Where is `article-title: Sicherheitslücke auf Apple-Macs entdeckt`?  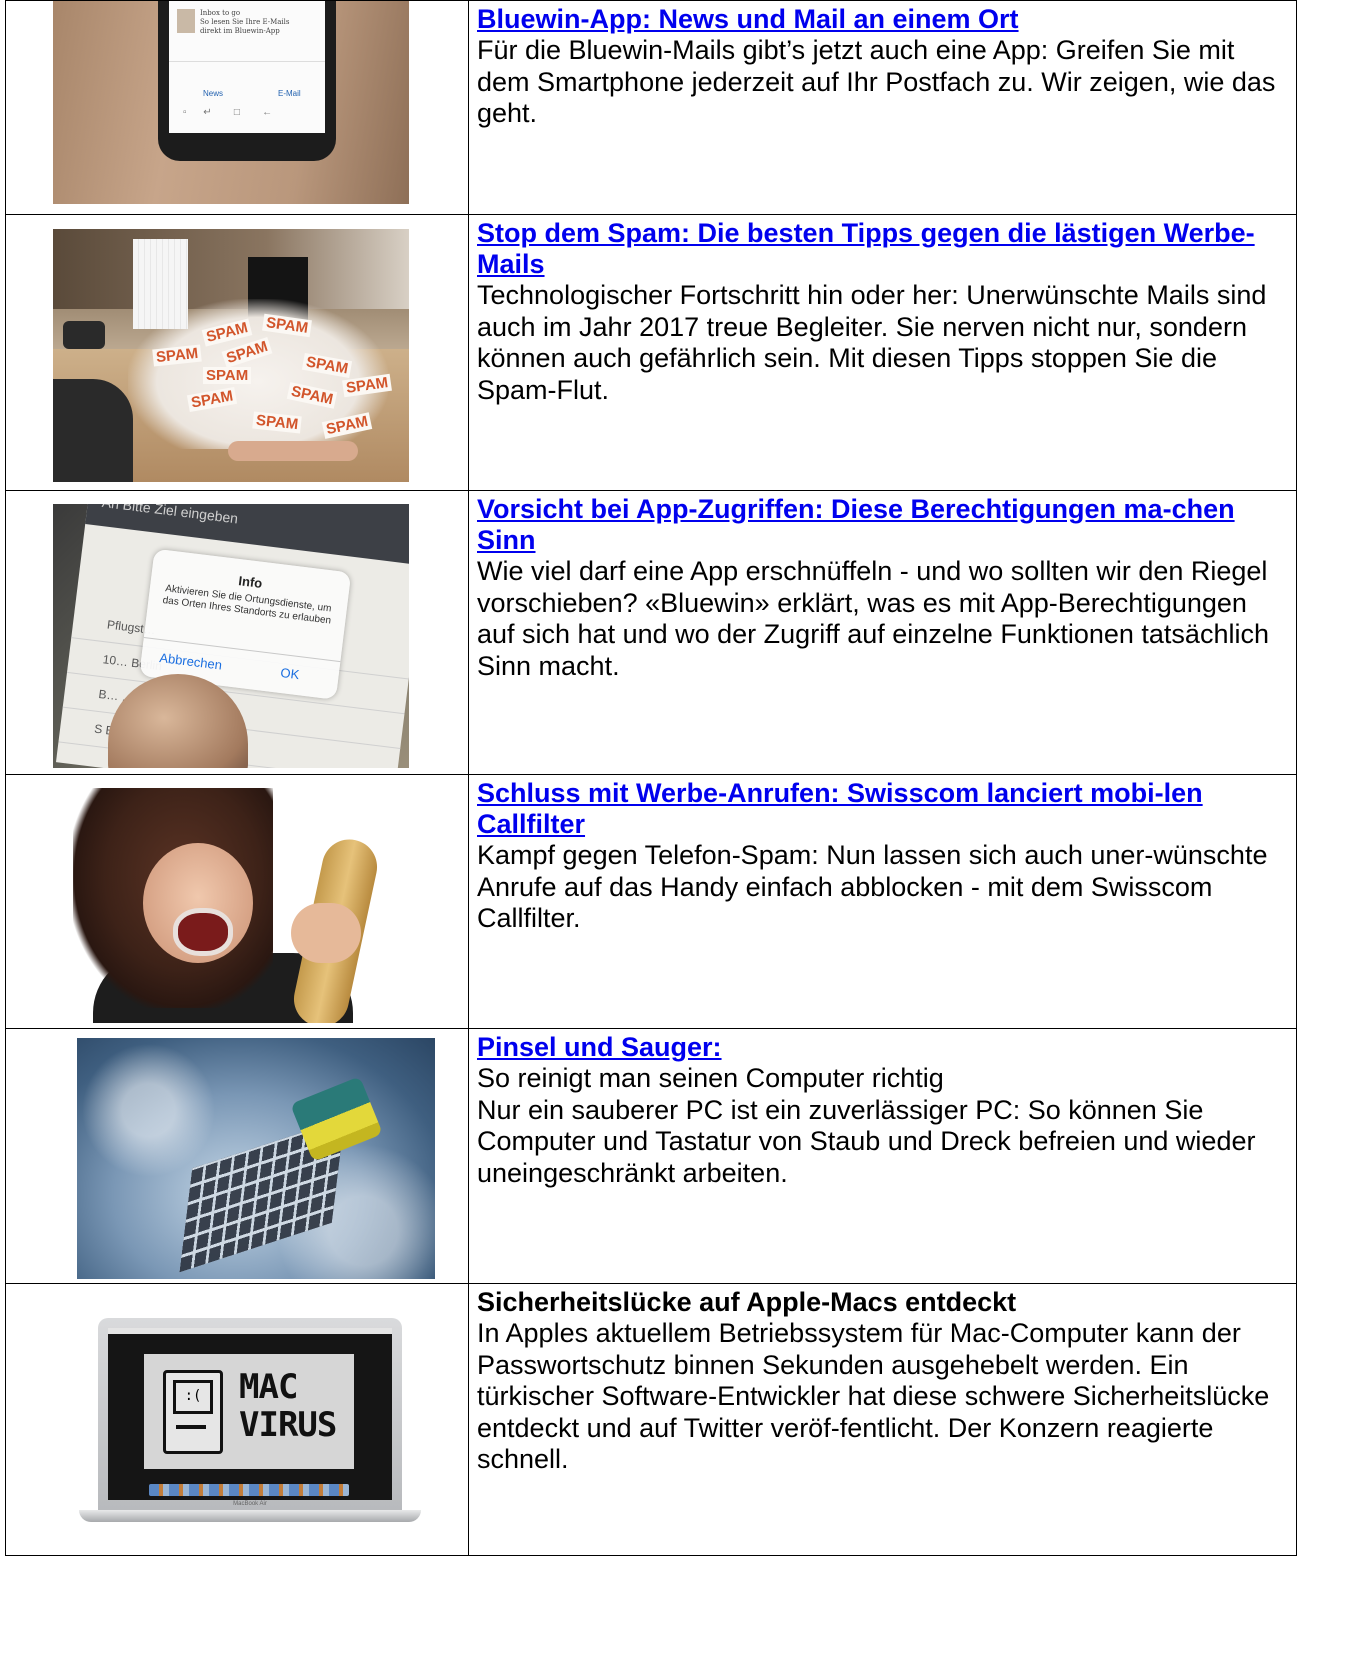 article-title: Sicherheitslücke auf Apple-Macs entdeckt is located at coordinates (747, 1302).